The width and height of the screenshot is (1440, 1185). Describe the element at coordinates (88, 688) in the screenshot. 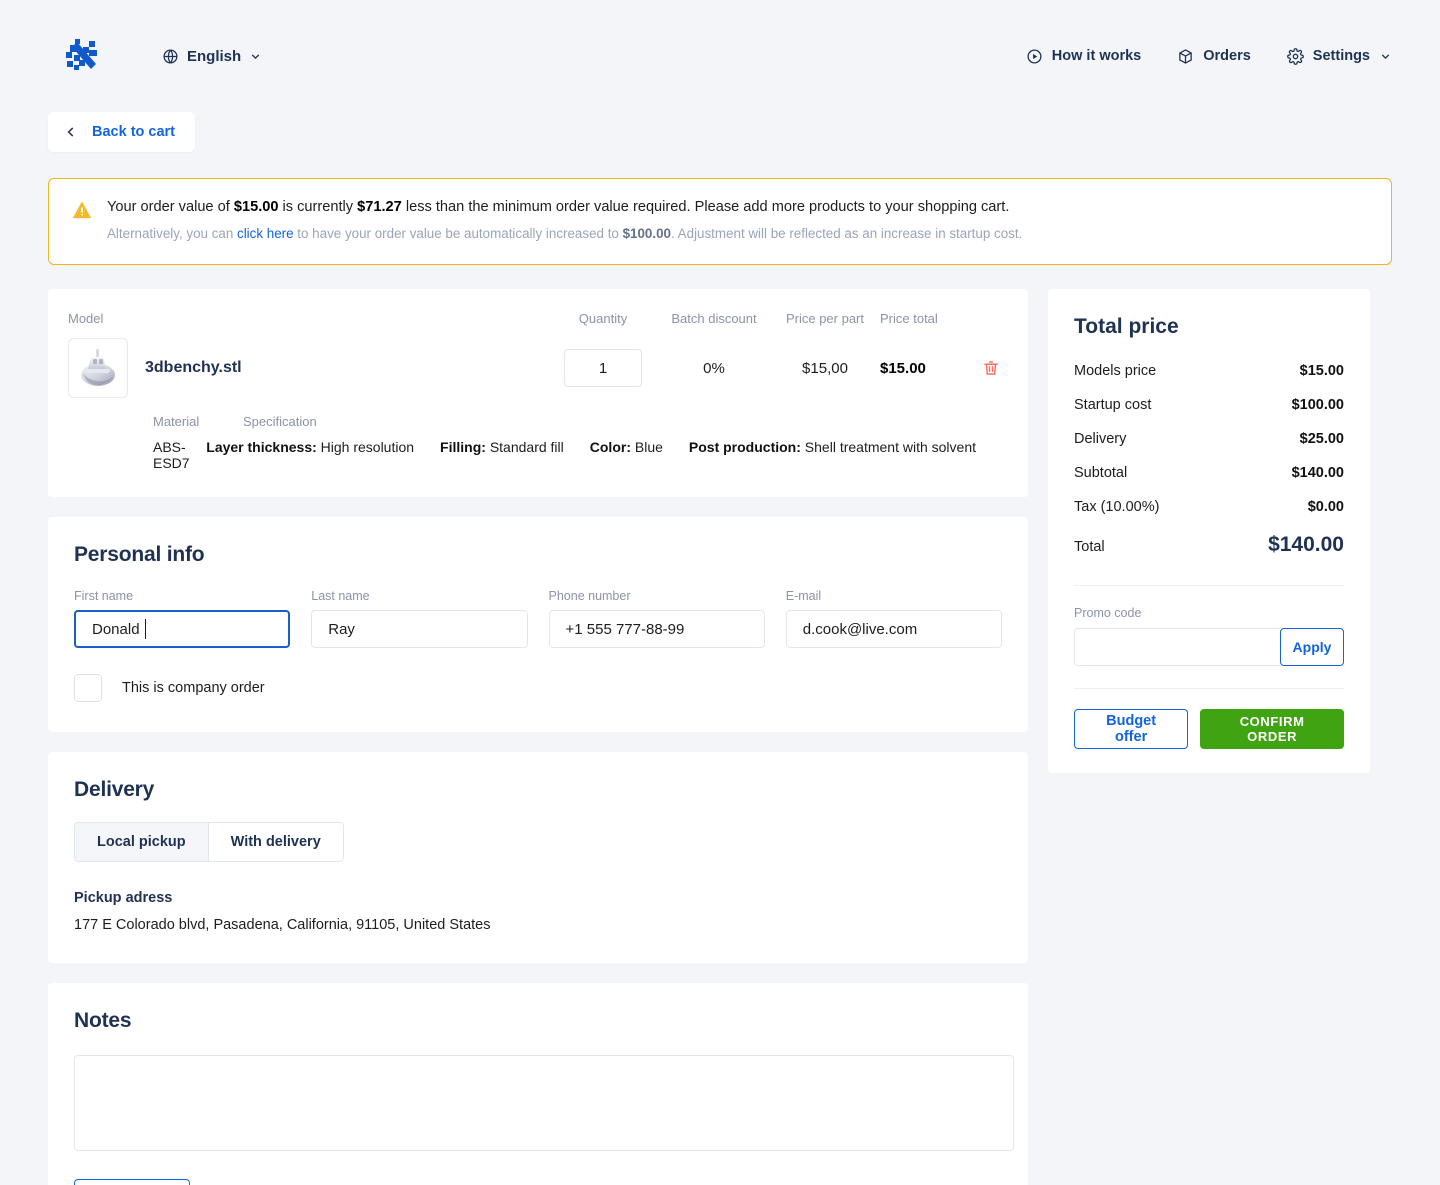

I see `company-order-checkbox` at that location.